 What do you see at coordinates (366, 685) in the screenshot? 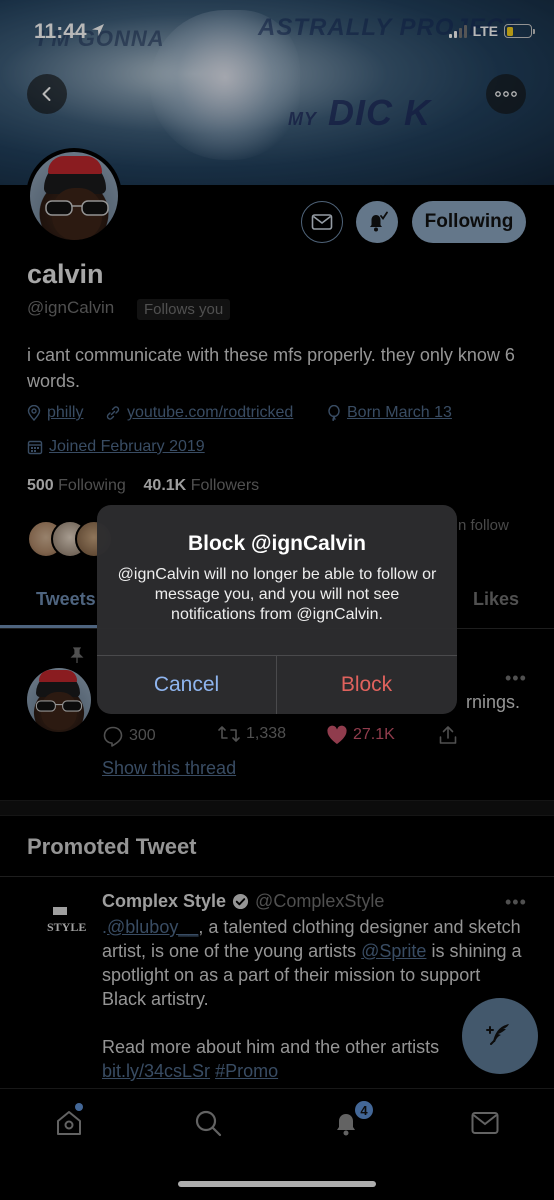
I see `block-button: Block` at bounding box center [366, 685].